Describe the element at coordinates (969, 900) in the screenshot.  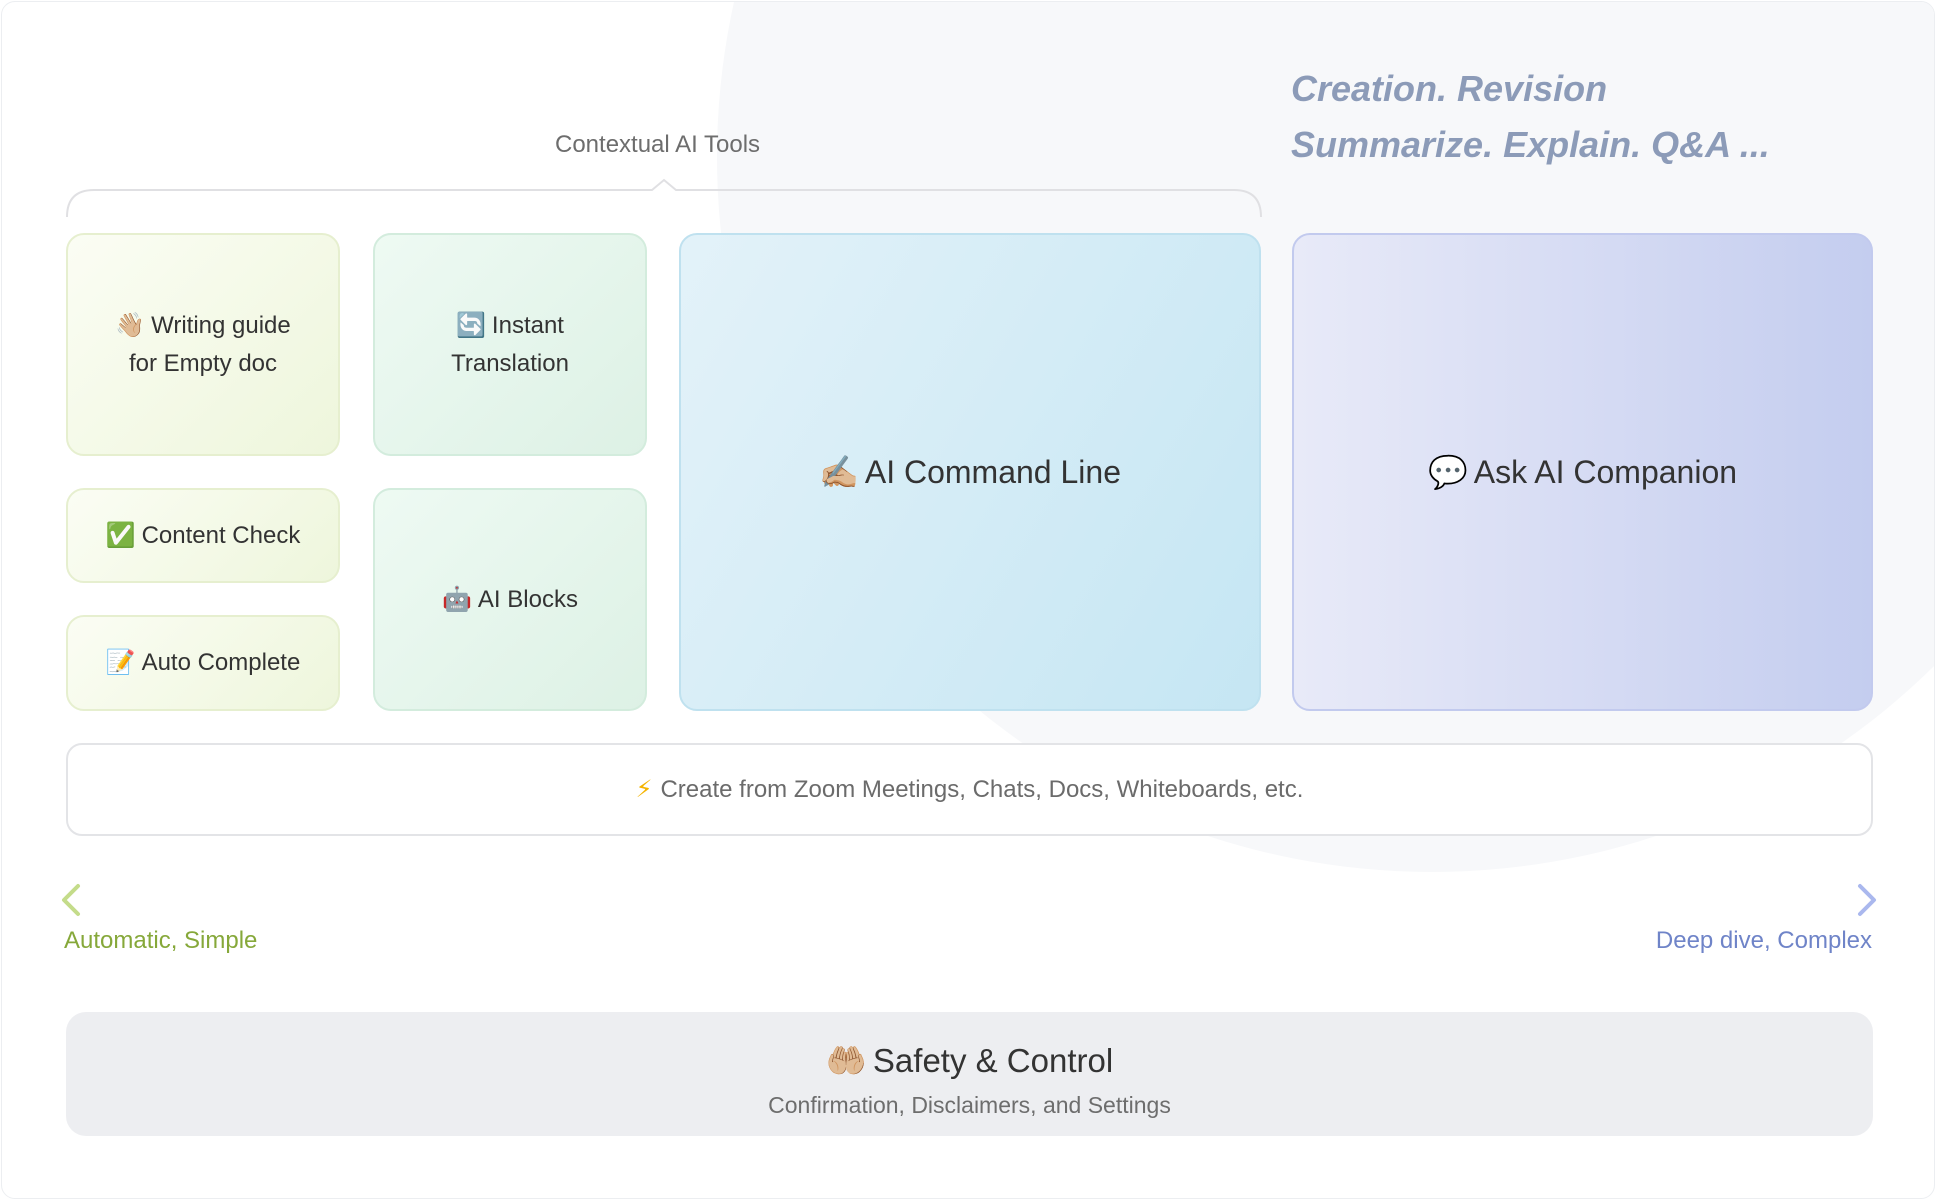
I see `complexity-axis` at that location.